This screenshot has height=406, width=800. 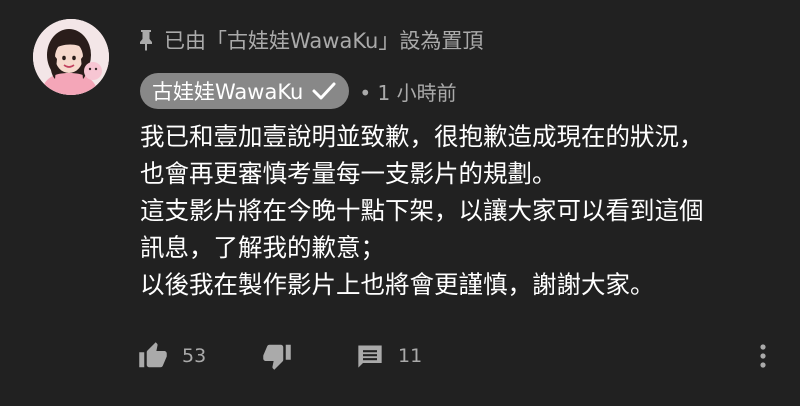 I want to click on avatar-image, so click(x=71, y=57).